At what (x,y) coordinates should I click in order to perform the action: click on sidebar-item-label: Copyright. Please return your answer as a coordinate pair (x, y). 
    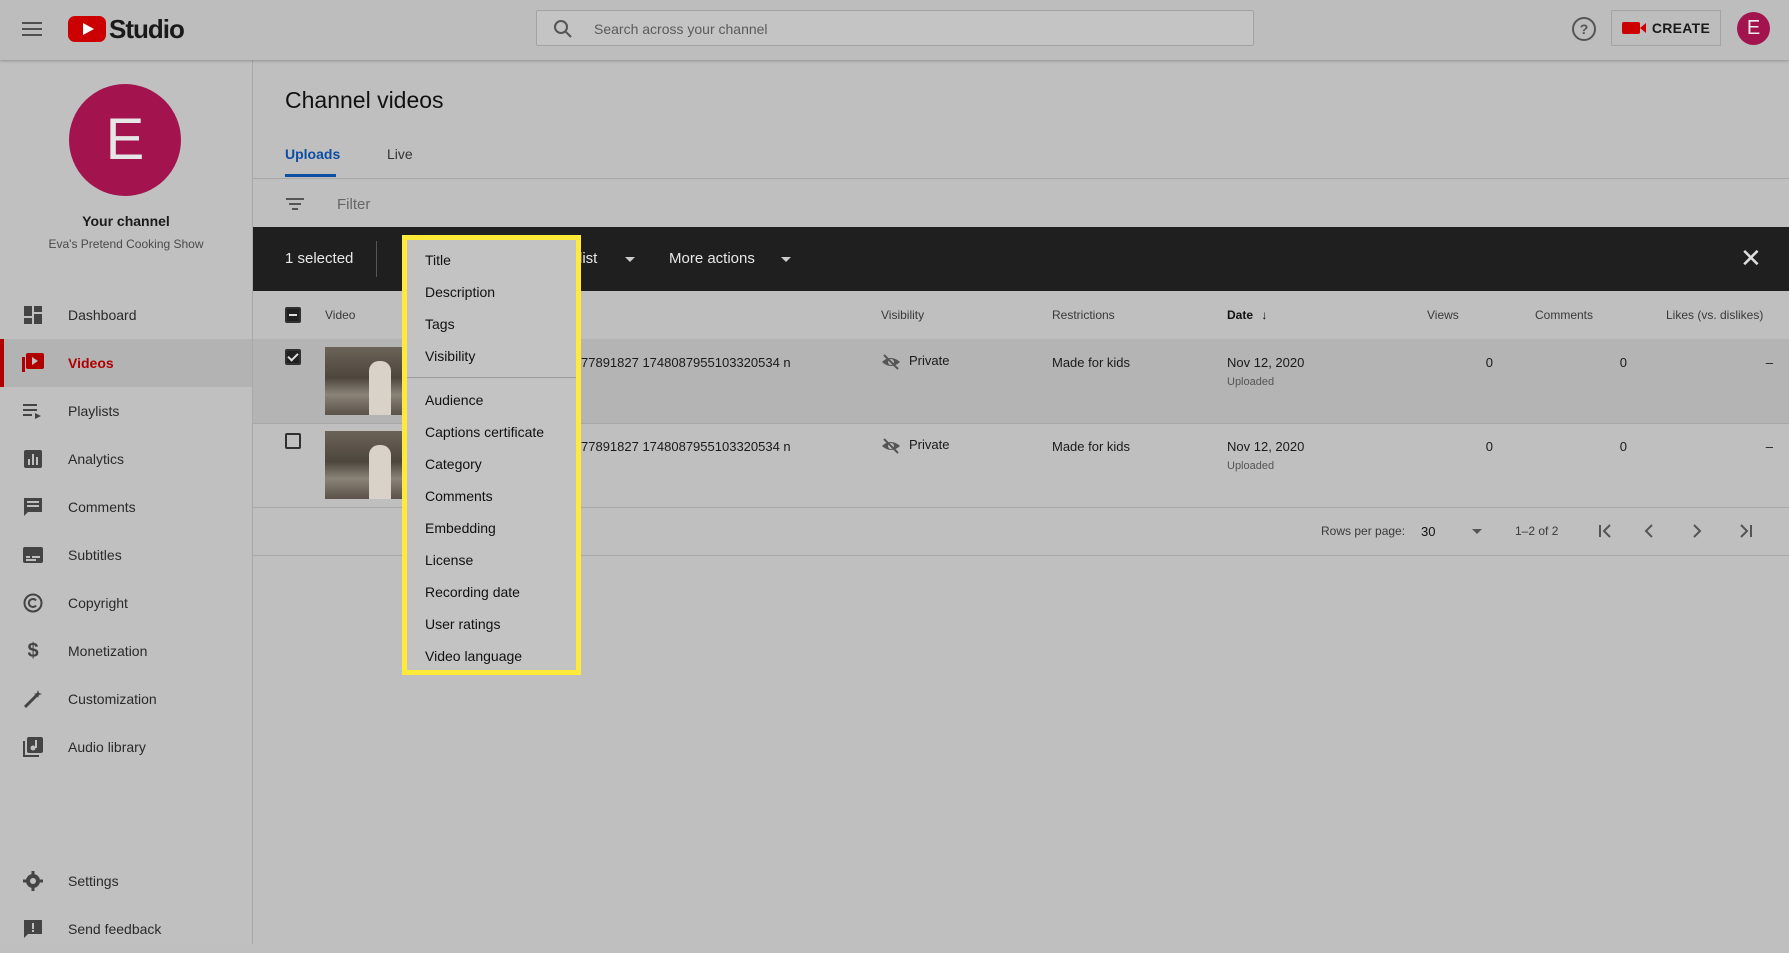
    Looking at the image, I should click on (98, 603).